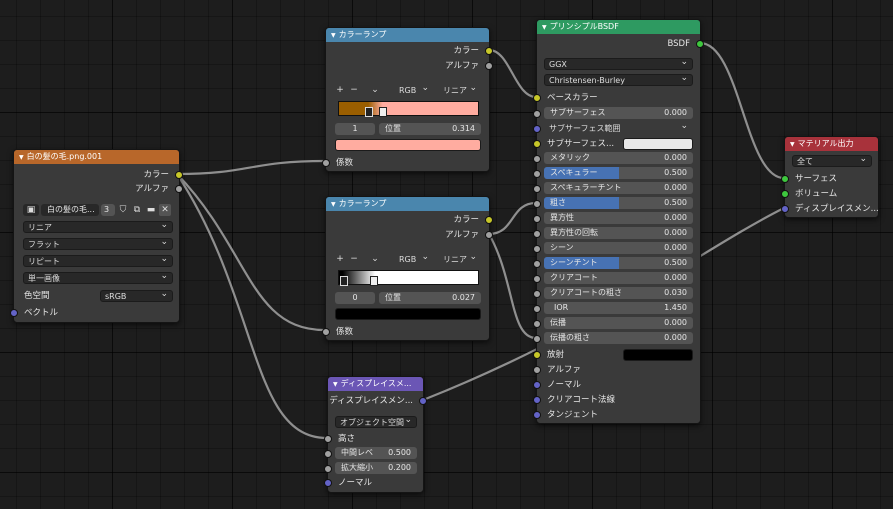  Describe the element at coordinates (489, 51) in the screenshot. I see `ramp1-color-socket` at that location.